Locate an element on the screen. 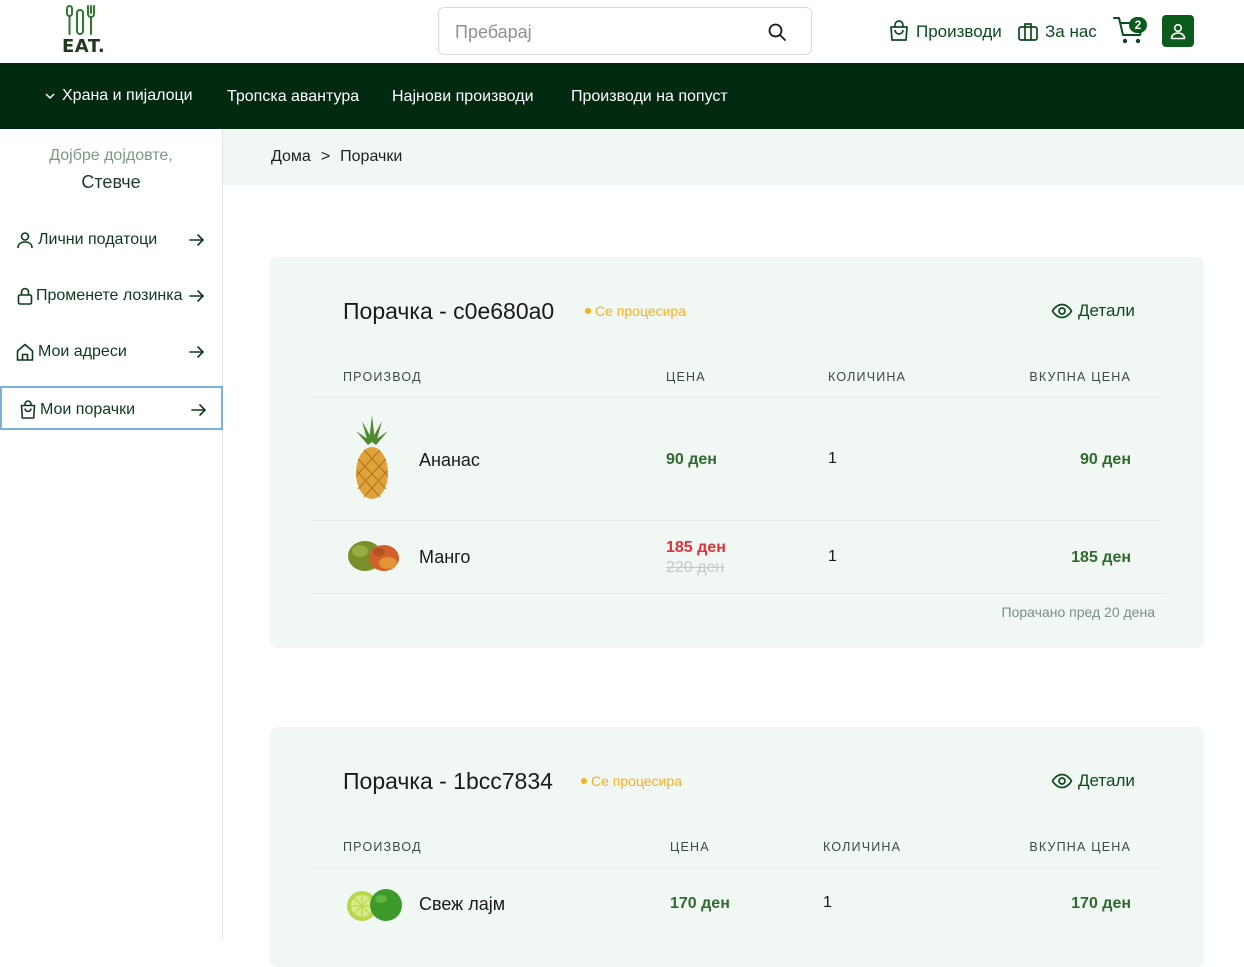 This screenshot has width=1244, height=967. sidebar-item-label: Променете лозинка is located at coordinates (109, 295).